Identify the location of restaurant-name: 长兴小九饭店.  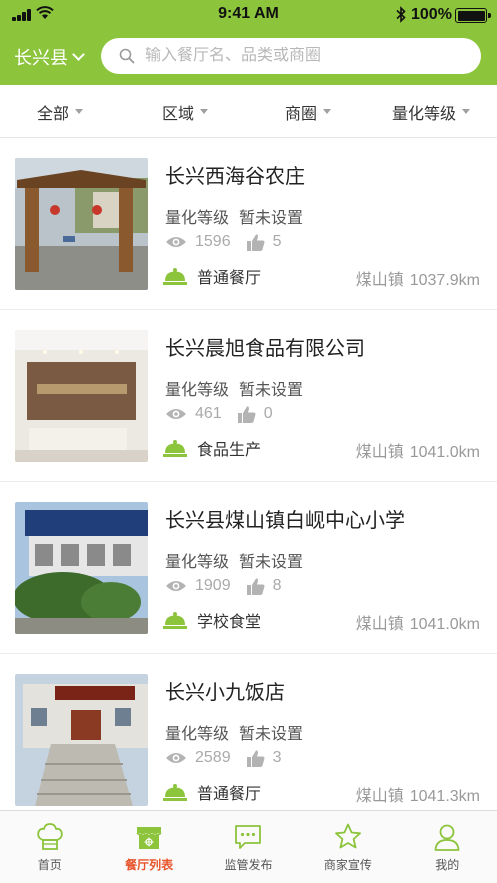
(225, 693).